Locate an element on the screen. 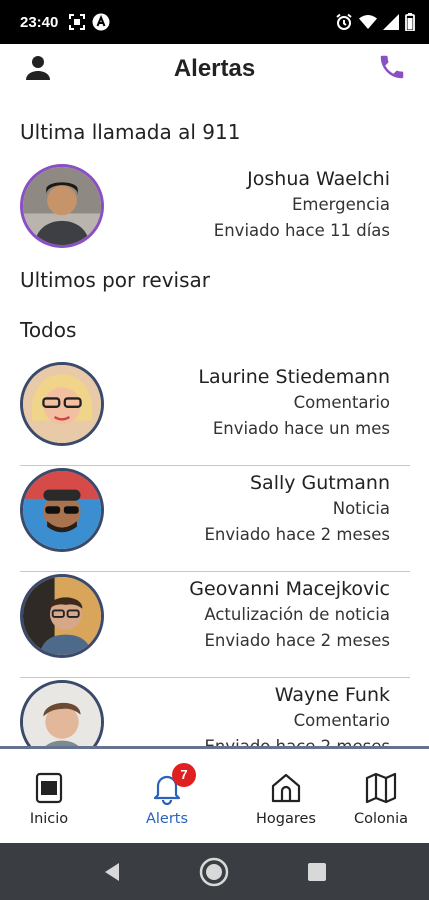  phone-icon is located at coordinates (392, 67).